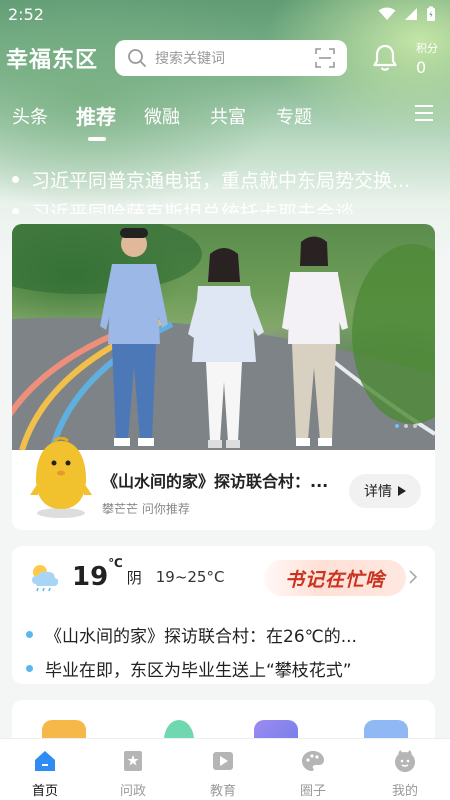 The width and height of the screenshot is (450, 800). I want to click on news-text: 毕业在即，东区为毕业生送上“攀枝花式”, so click(198, 671).